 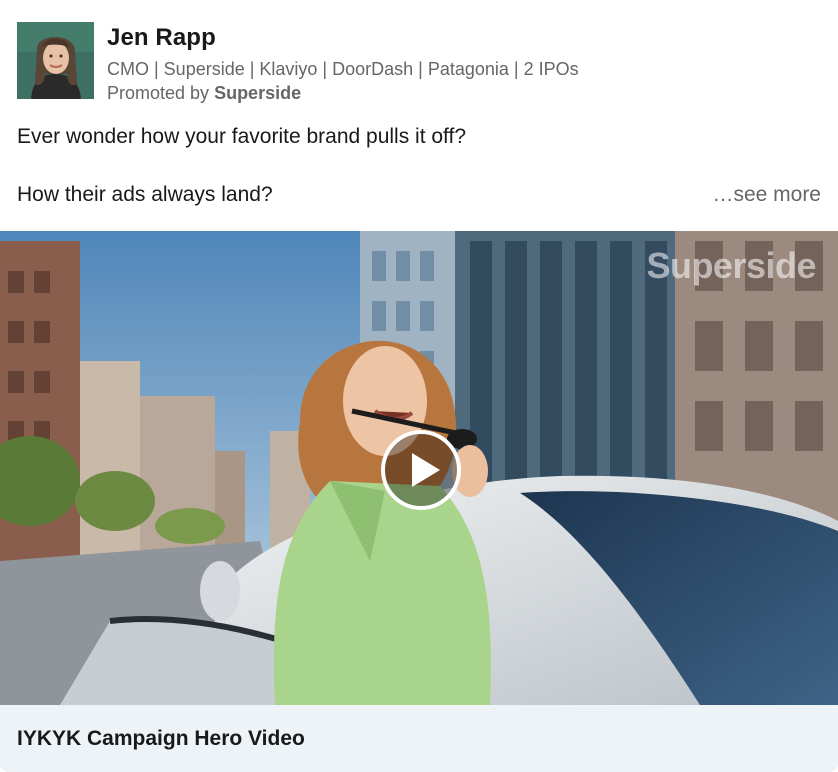 I want to click on promoted-prefix: Promoted by, so click(x=161, y=93).